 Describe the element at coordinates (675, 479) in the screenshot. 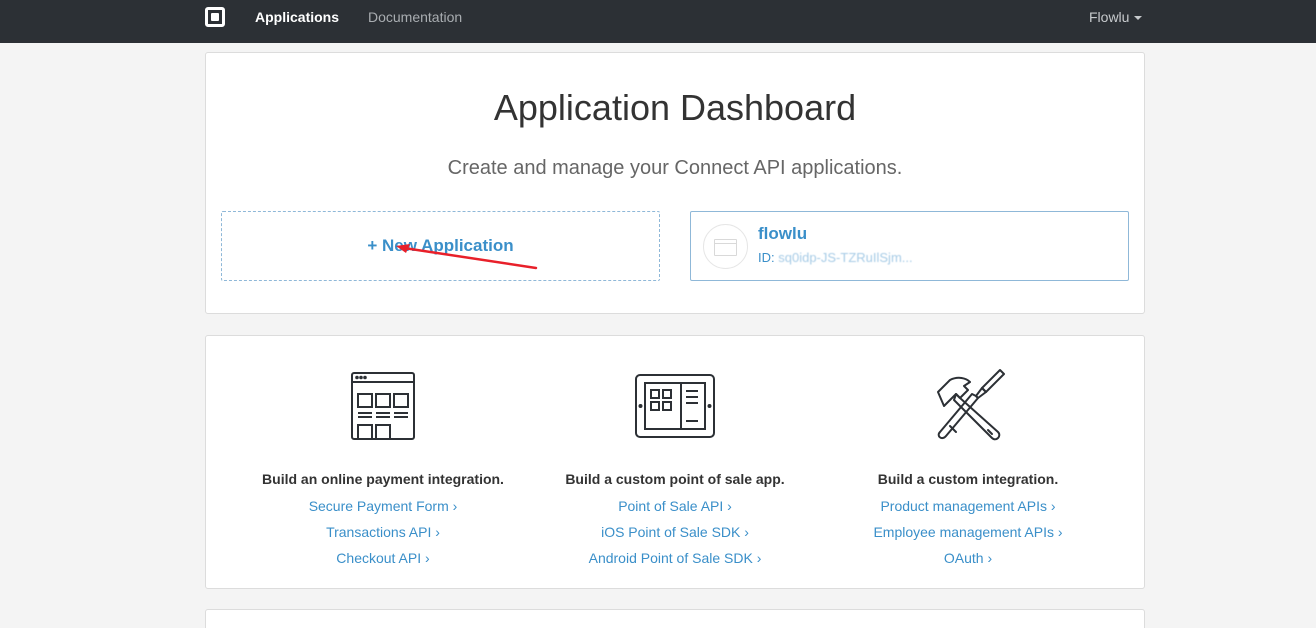

I see `integration-heading: Build a custom point of sale app.` at that location.